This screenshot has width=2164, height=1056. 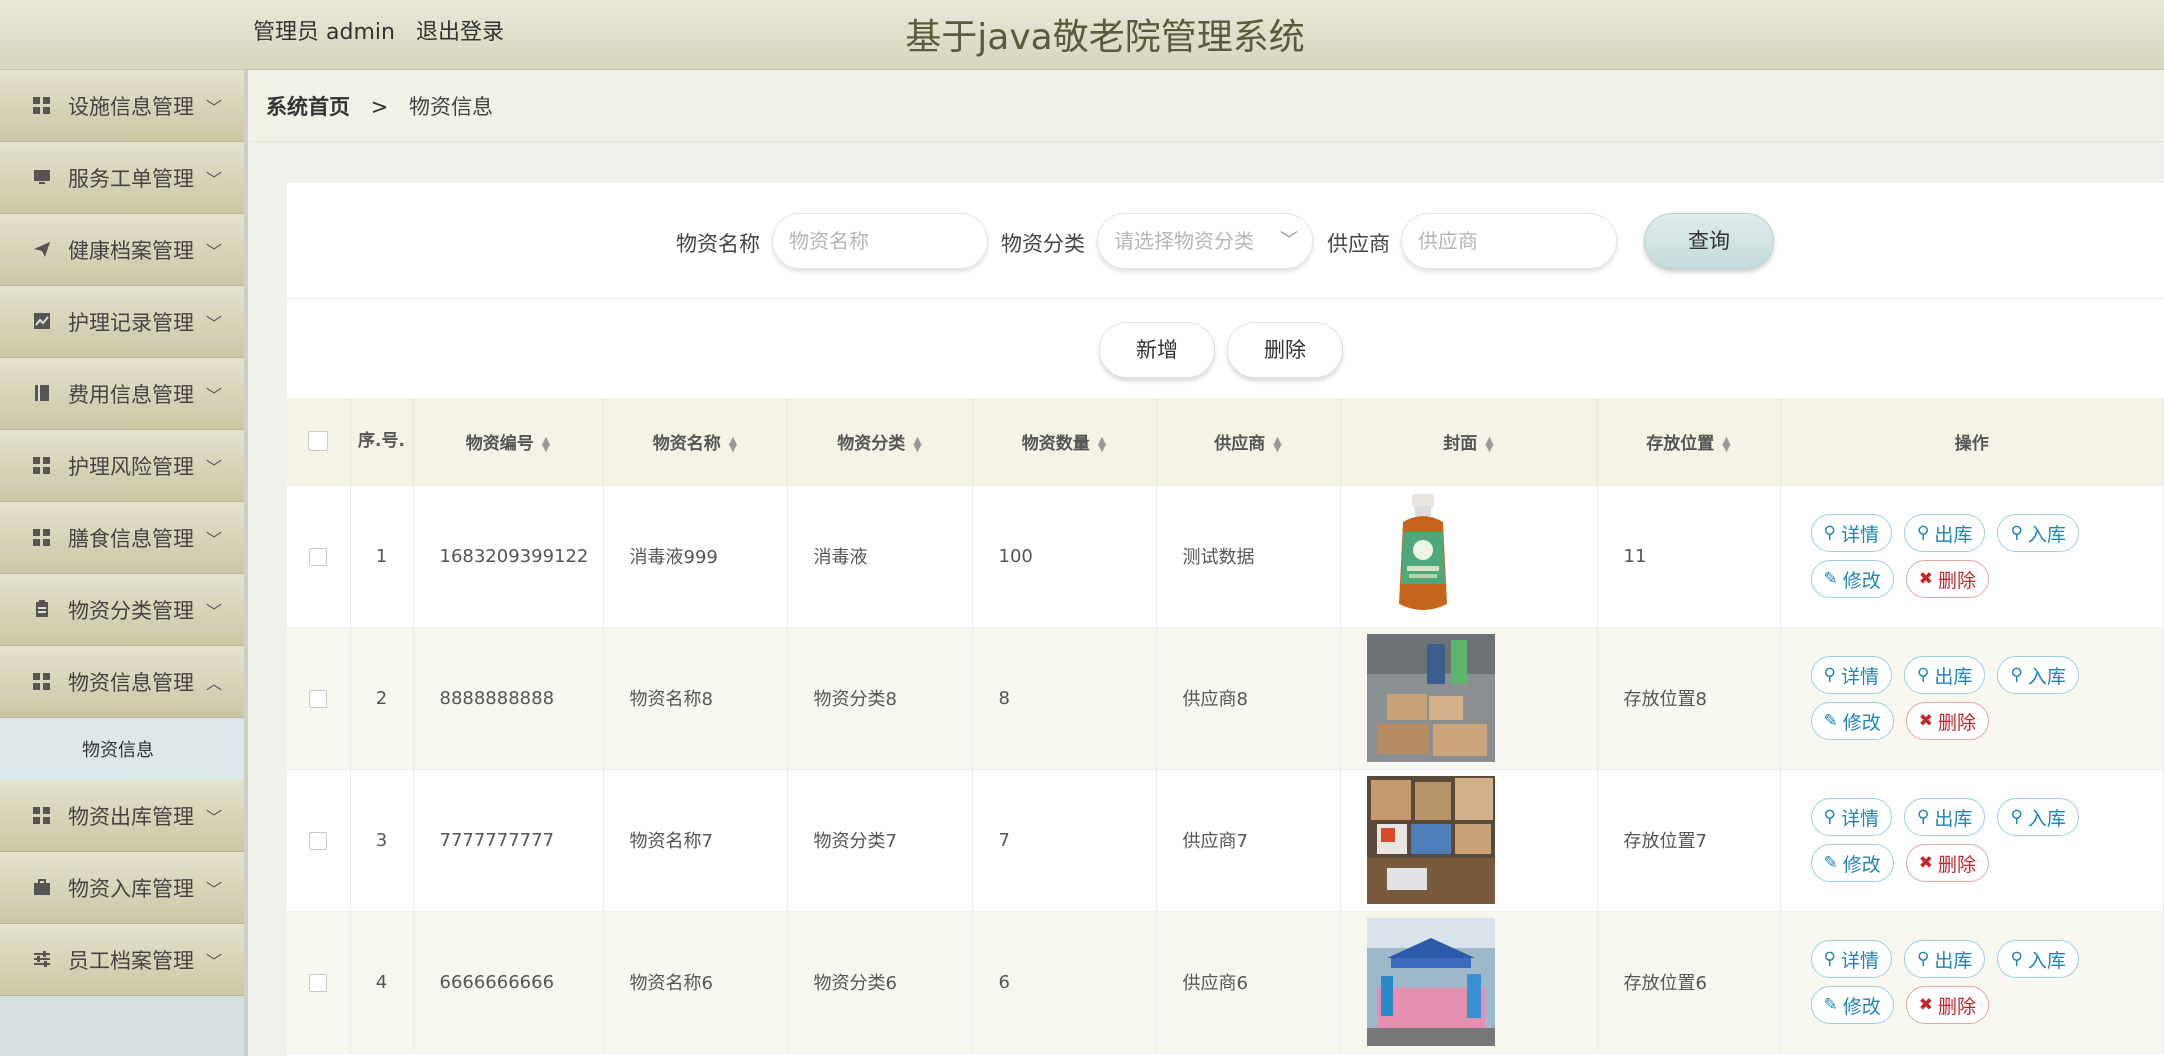 I want to click on sidebar-item-staff-record: 员工档案管理 ﹀, so click(x=122, y=960).